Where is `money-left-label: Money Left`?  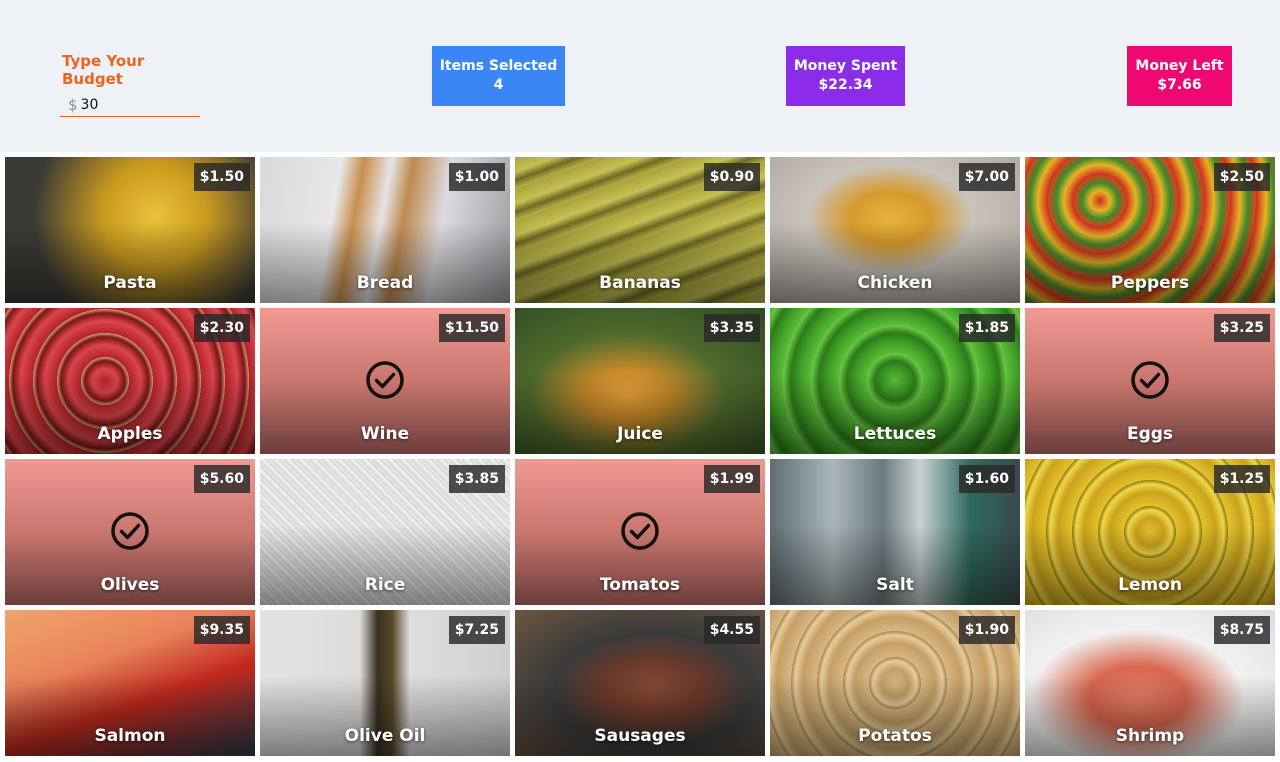 money-left-label: Money Left is located at coordinates (1179, 66).